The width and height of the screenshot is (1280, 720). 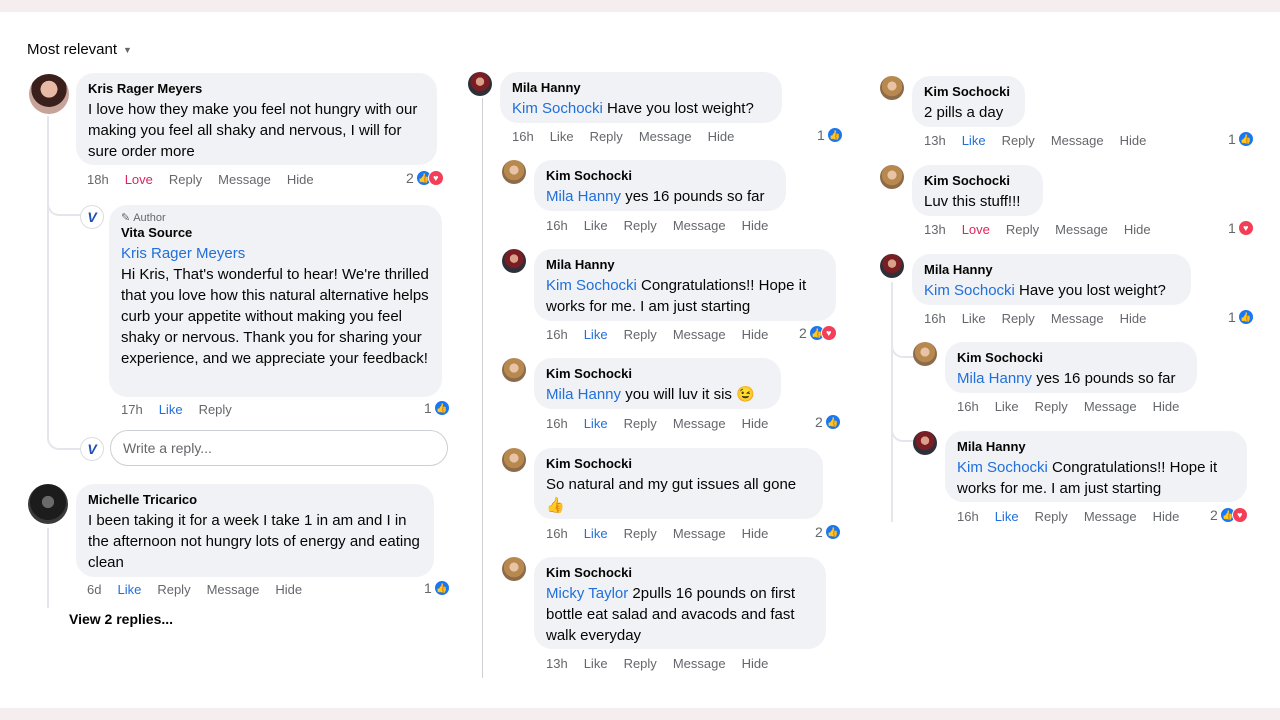 I want to click on mention-link: Micky Taylor, so click(x=587, y=593).